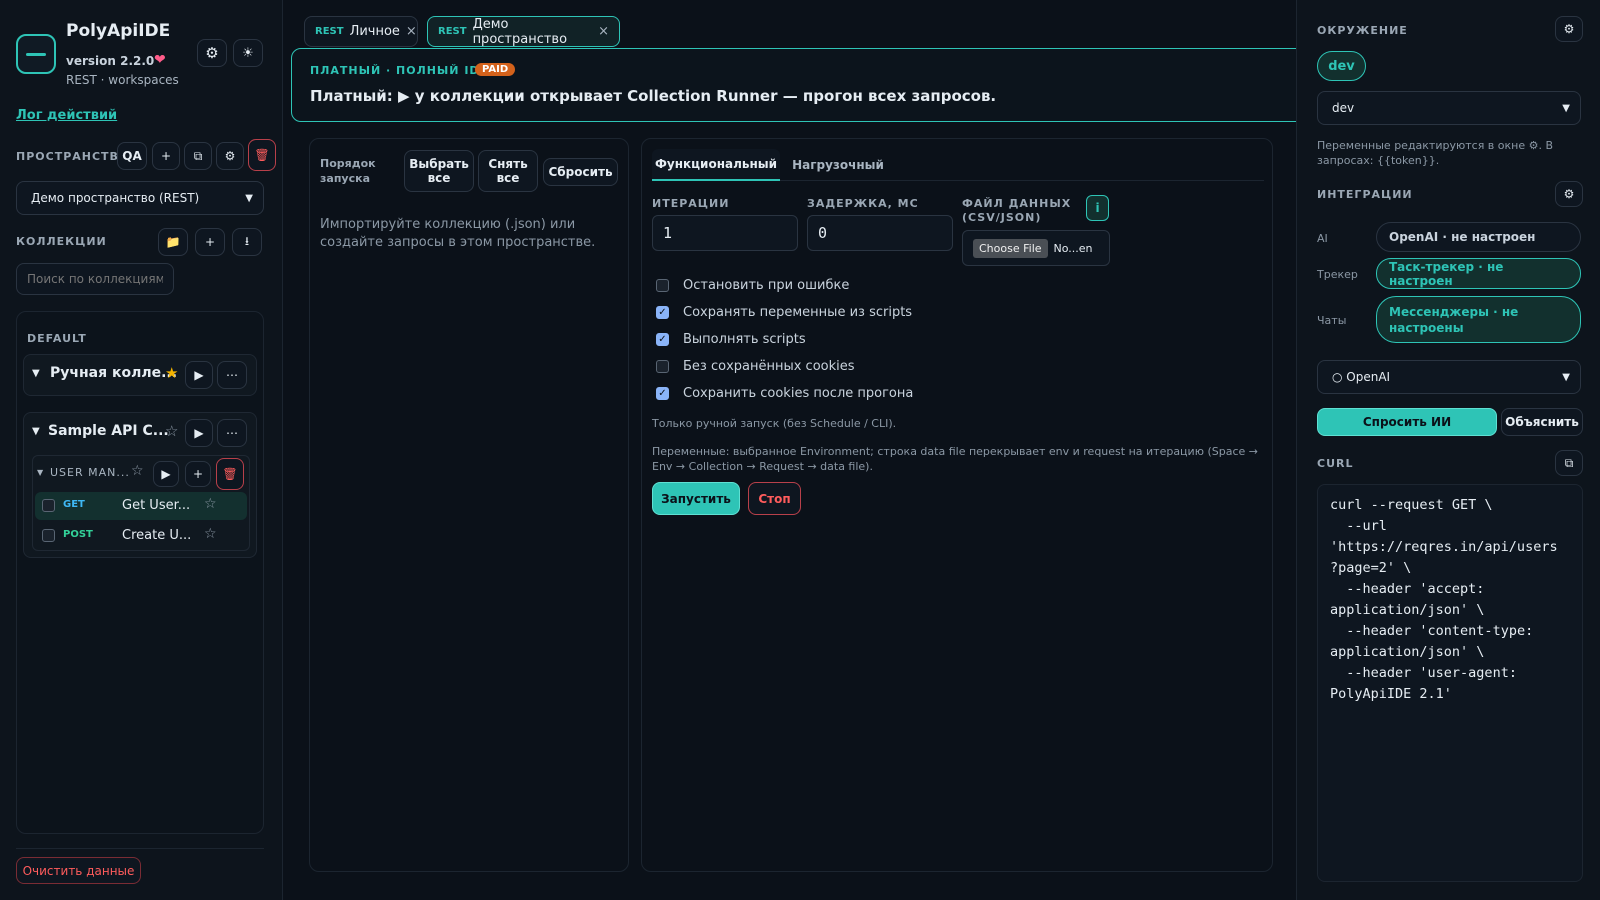 Image resolution: width=1600 pixels, height=900 pixels. I want to click on runner-option: ✓ Сохранять переменные из scripts, so click(784, 312).